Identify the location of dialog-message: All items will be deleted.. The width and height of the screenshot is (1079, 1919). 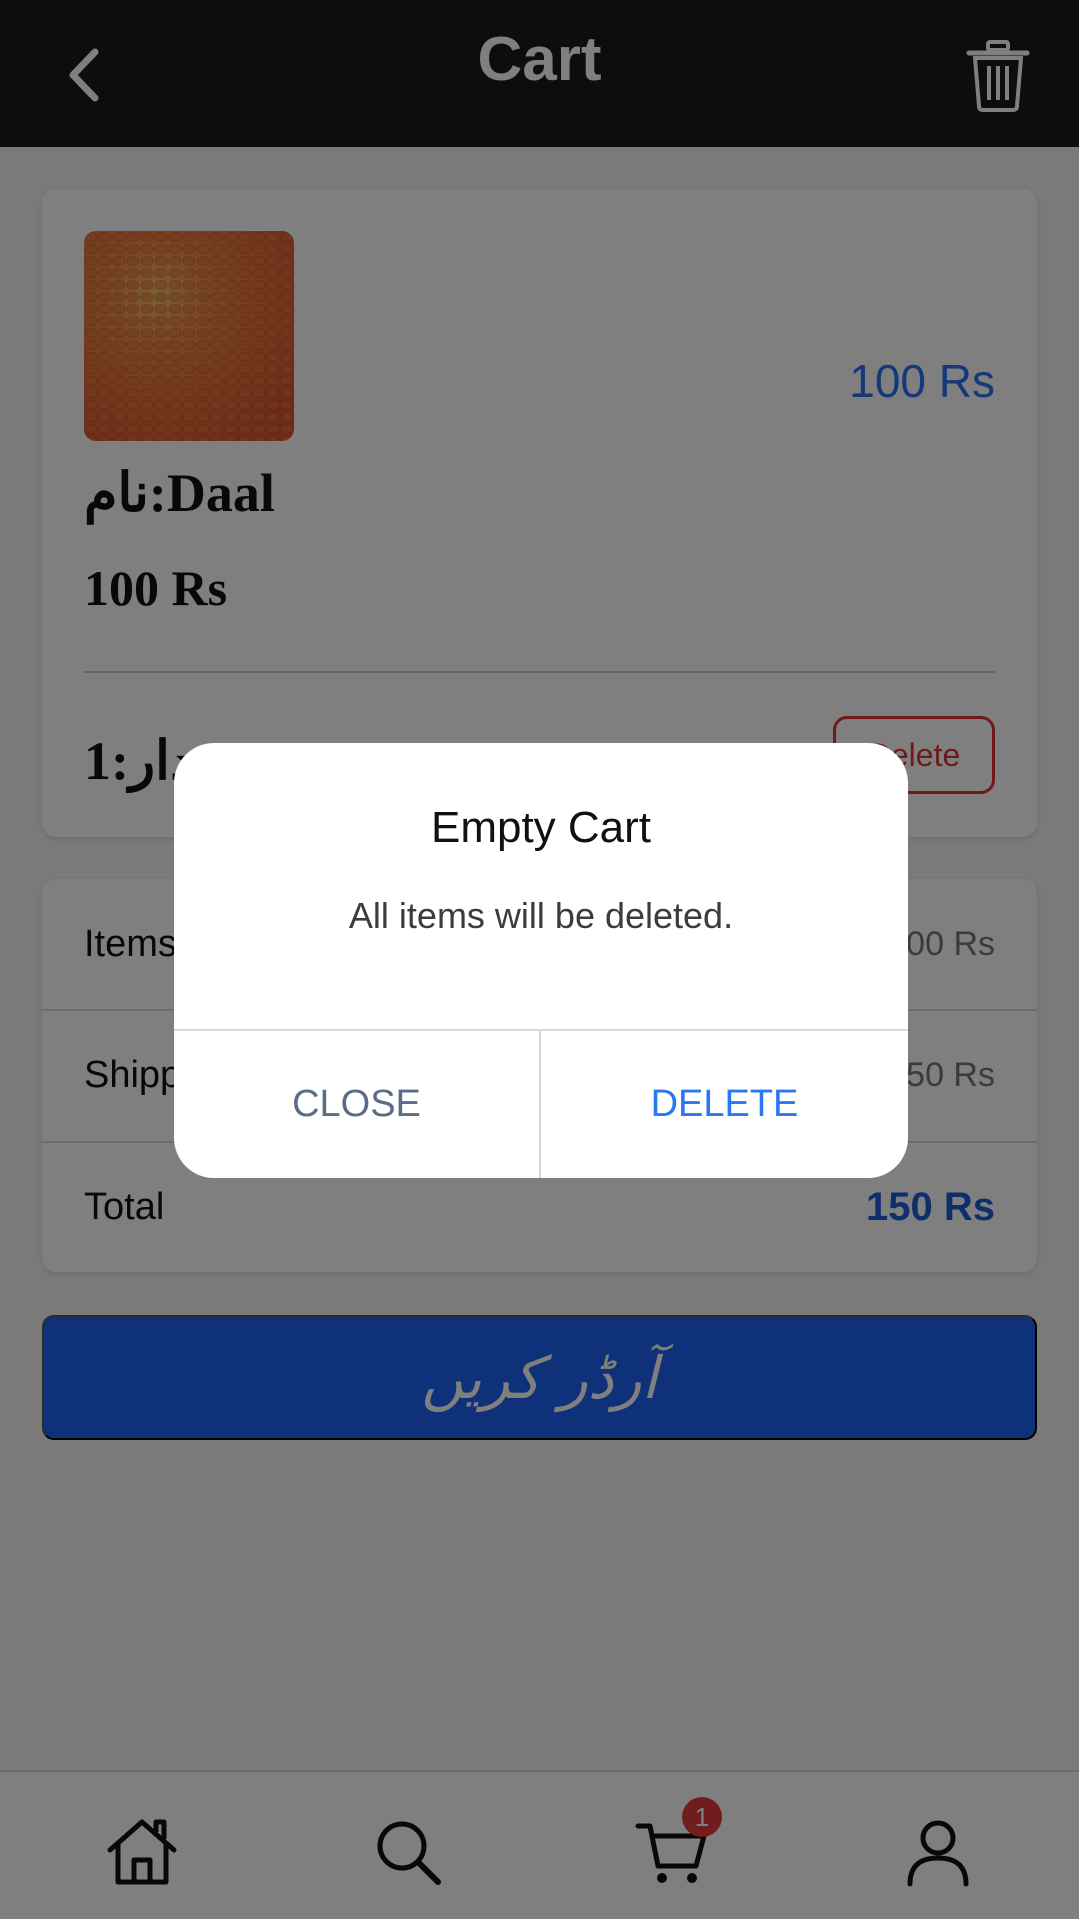
(541, 915).